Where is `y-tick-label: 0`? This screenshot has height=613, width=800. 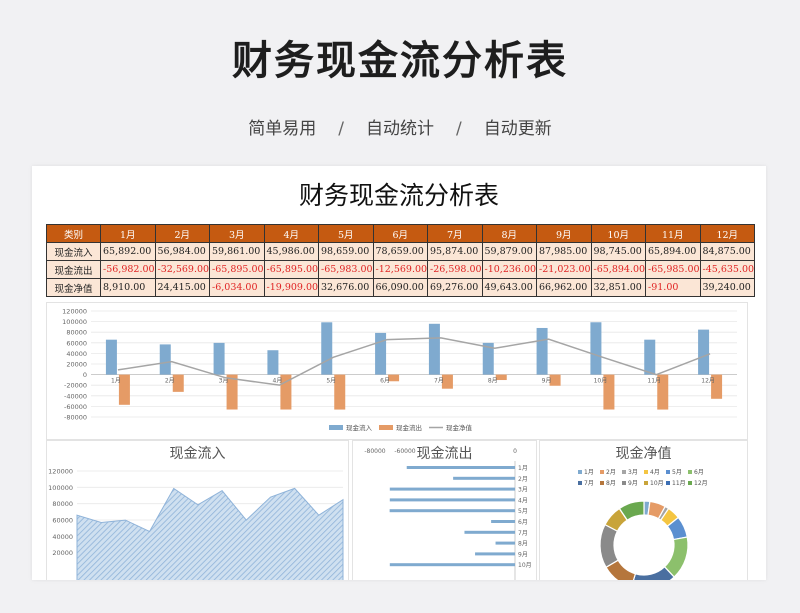 y-tick-label: 0 is located at coordinates (85, 375).